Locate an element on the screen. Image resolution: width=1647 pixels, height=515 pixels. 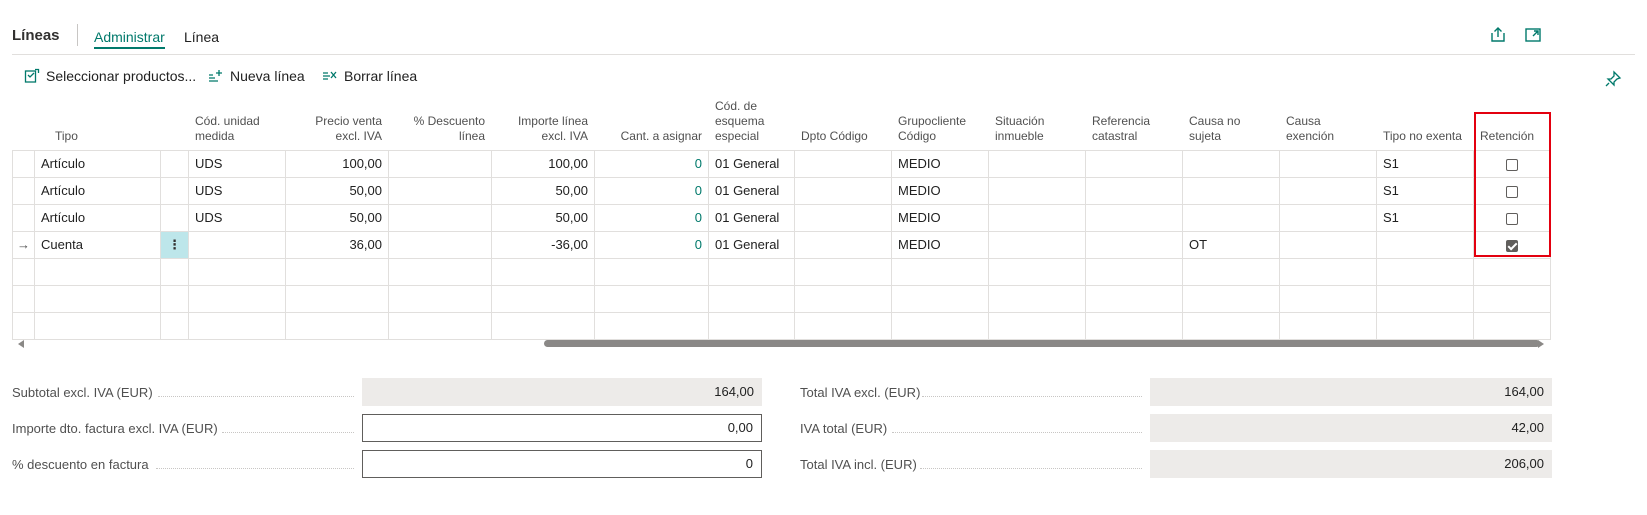
cell-precio: 100,00 is located at coordinates (337, 163).